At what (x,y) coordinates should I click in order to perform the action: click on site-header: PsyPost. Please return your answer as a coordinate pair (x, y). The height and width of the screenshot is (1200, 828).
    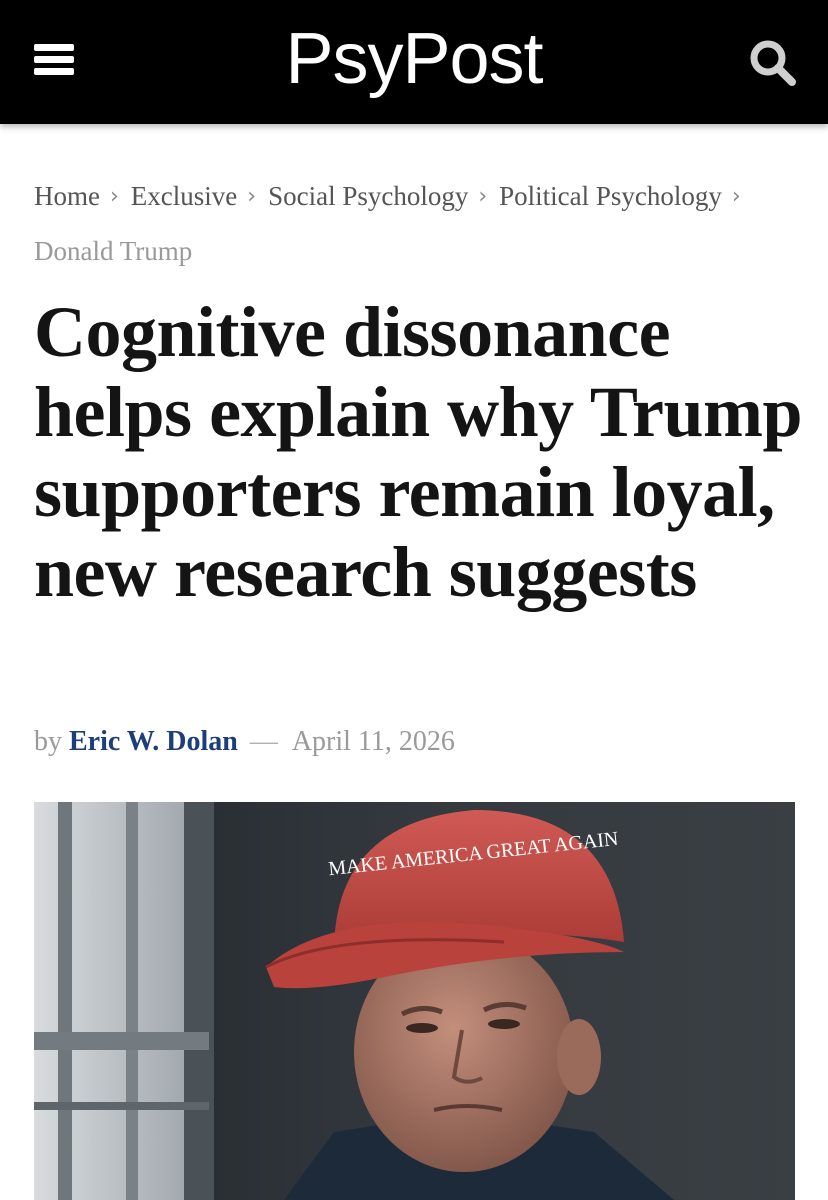
    Looking at the image, I should click on (414, 62).